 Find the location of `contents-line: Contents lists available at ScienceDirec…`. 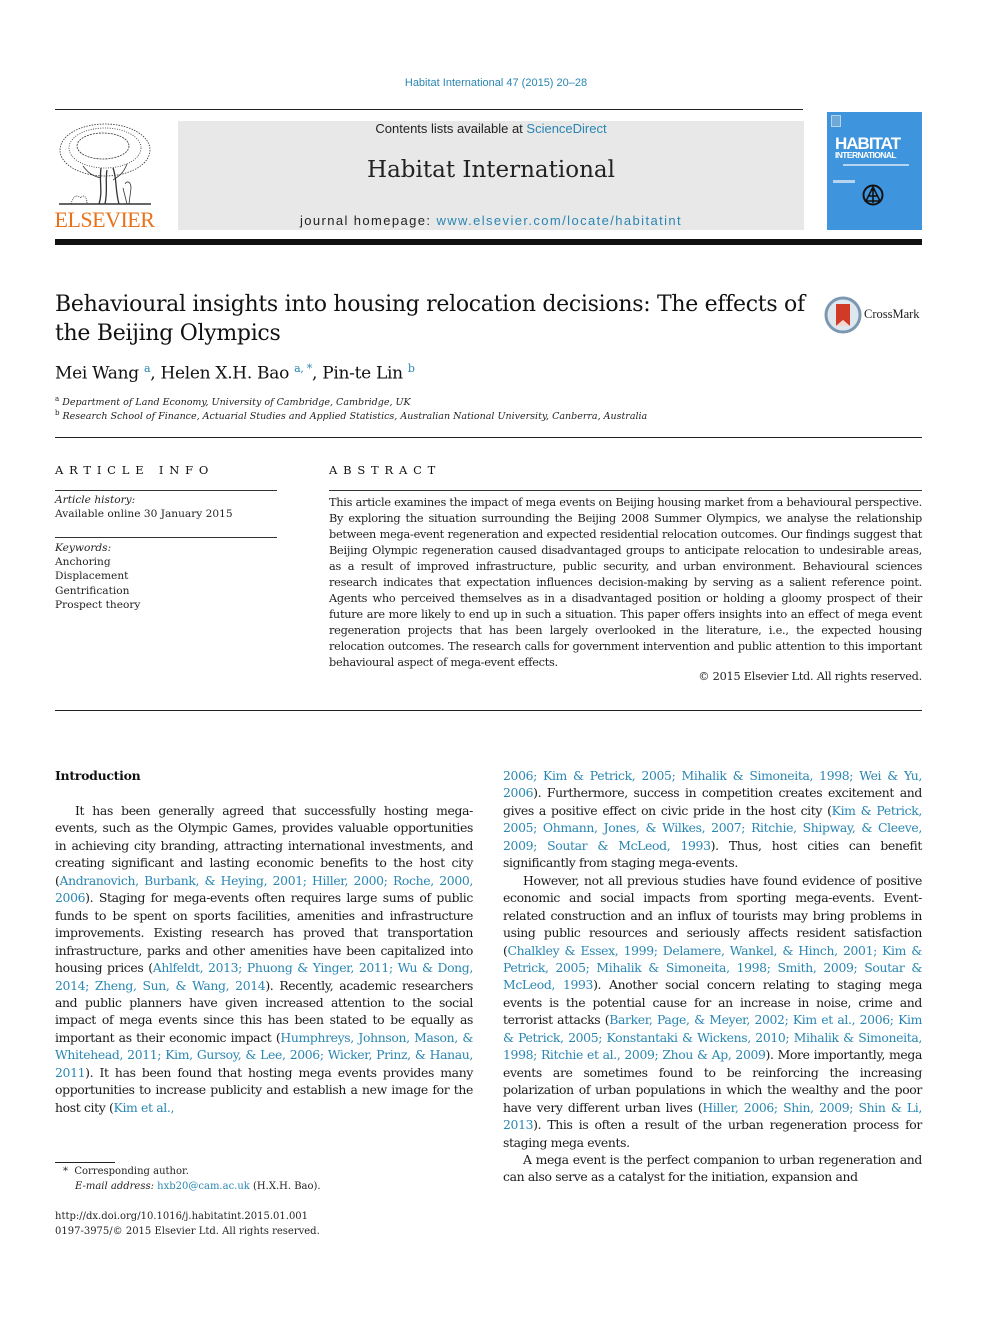

contents-line: Contents lists available at ScienceDirec… is located at coordinates (491, 128).